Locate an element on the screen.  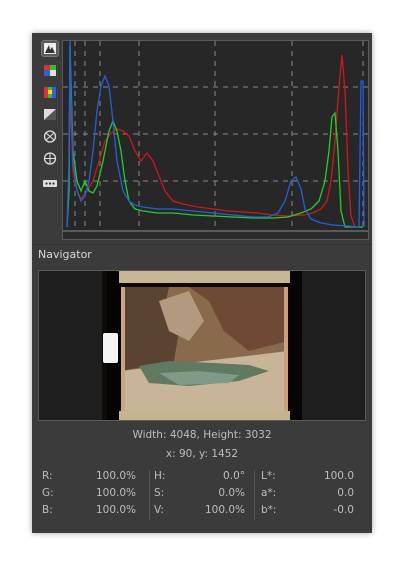
hsv-s-value: 0.0% is located at coordinates (231, 493).